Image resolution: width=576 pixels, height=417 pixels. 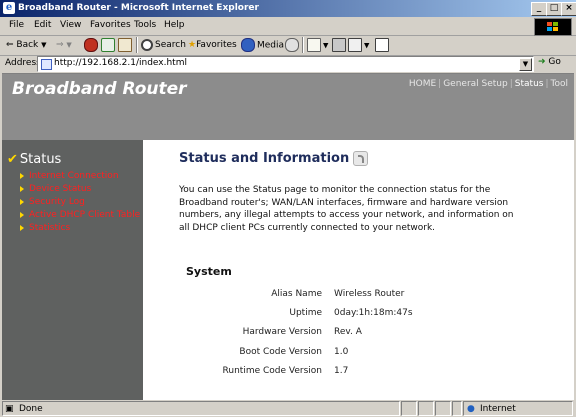 What do you see at coordinates (23, 63) in the screenshot?
I see `address-label: Address` at bounding box center [23, 63].